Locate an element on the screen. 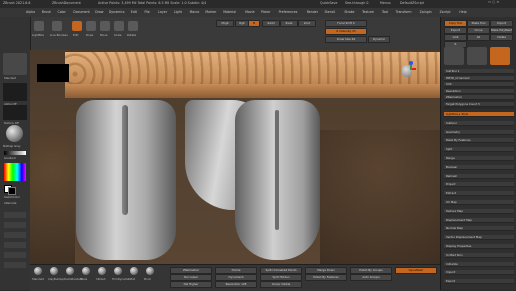  rgb-button: Rgb is located at coordinates (242, 23).